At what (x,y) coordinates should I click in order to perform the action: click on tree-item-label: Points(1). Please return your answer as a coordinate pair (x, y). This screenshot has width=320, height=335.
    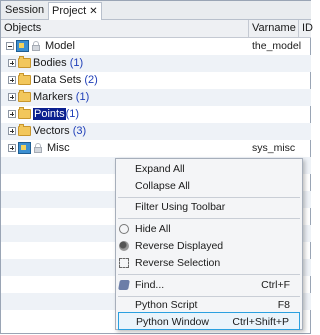
    Looking at the image, I should click on (56, 114).